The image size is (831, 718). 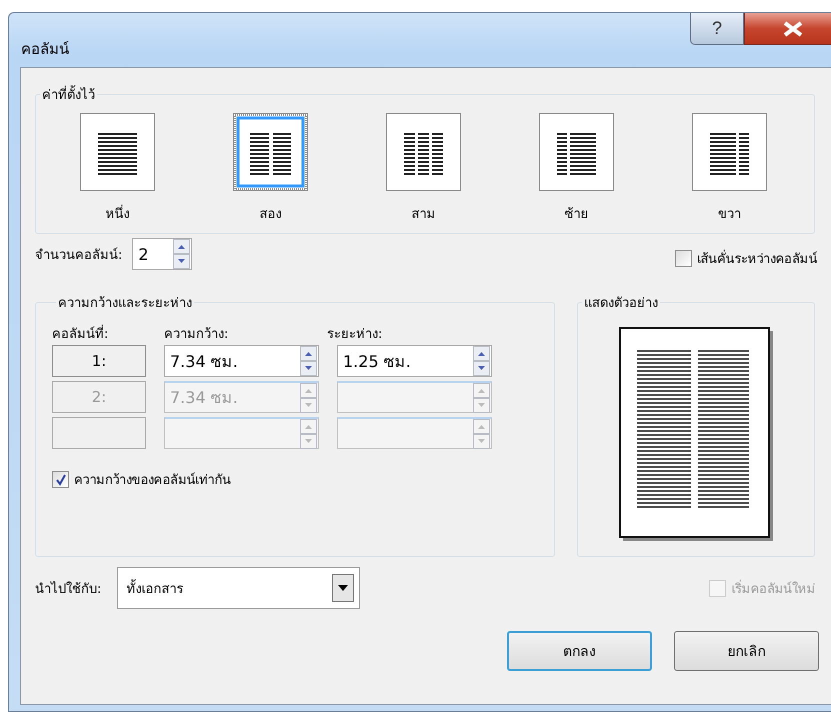 I want to click on preset-label: ขวา, so click(x=729, y=215).